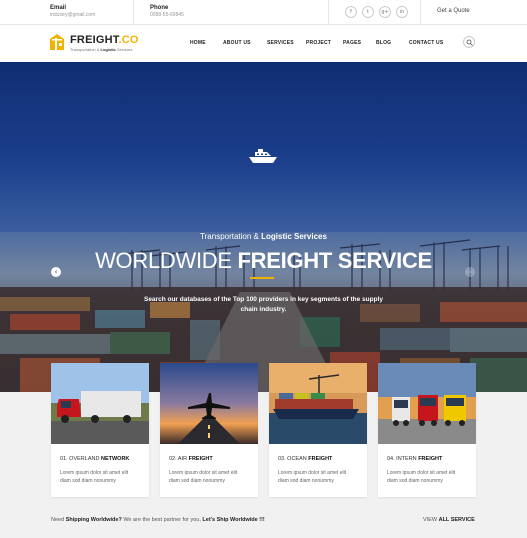  What do you see at coordinates (237, 43) in the screenshot?
I see `nav-about-us: ABOUT US` at bounding box center [237, 43].